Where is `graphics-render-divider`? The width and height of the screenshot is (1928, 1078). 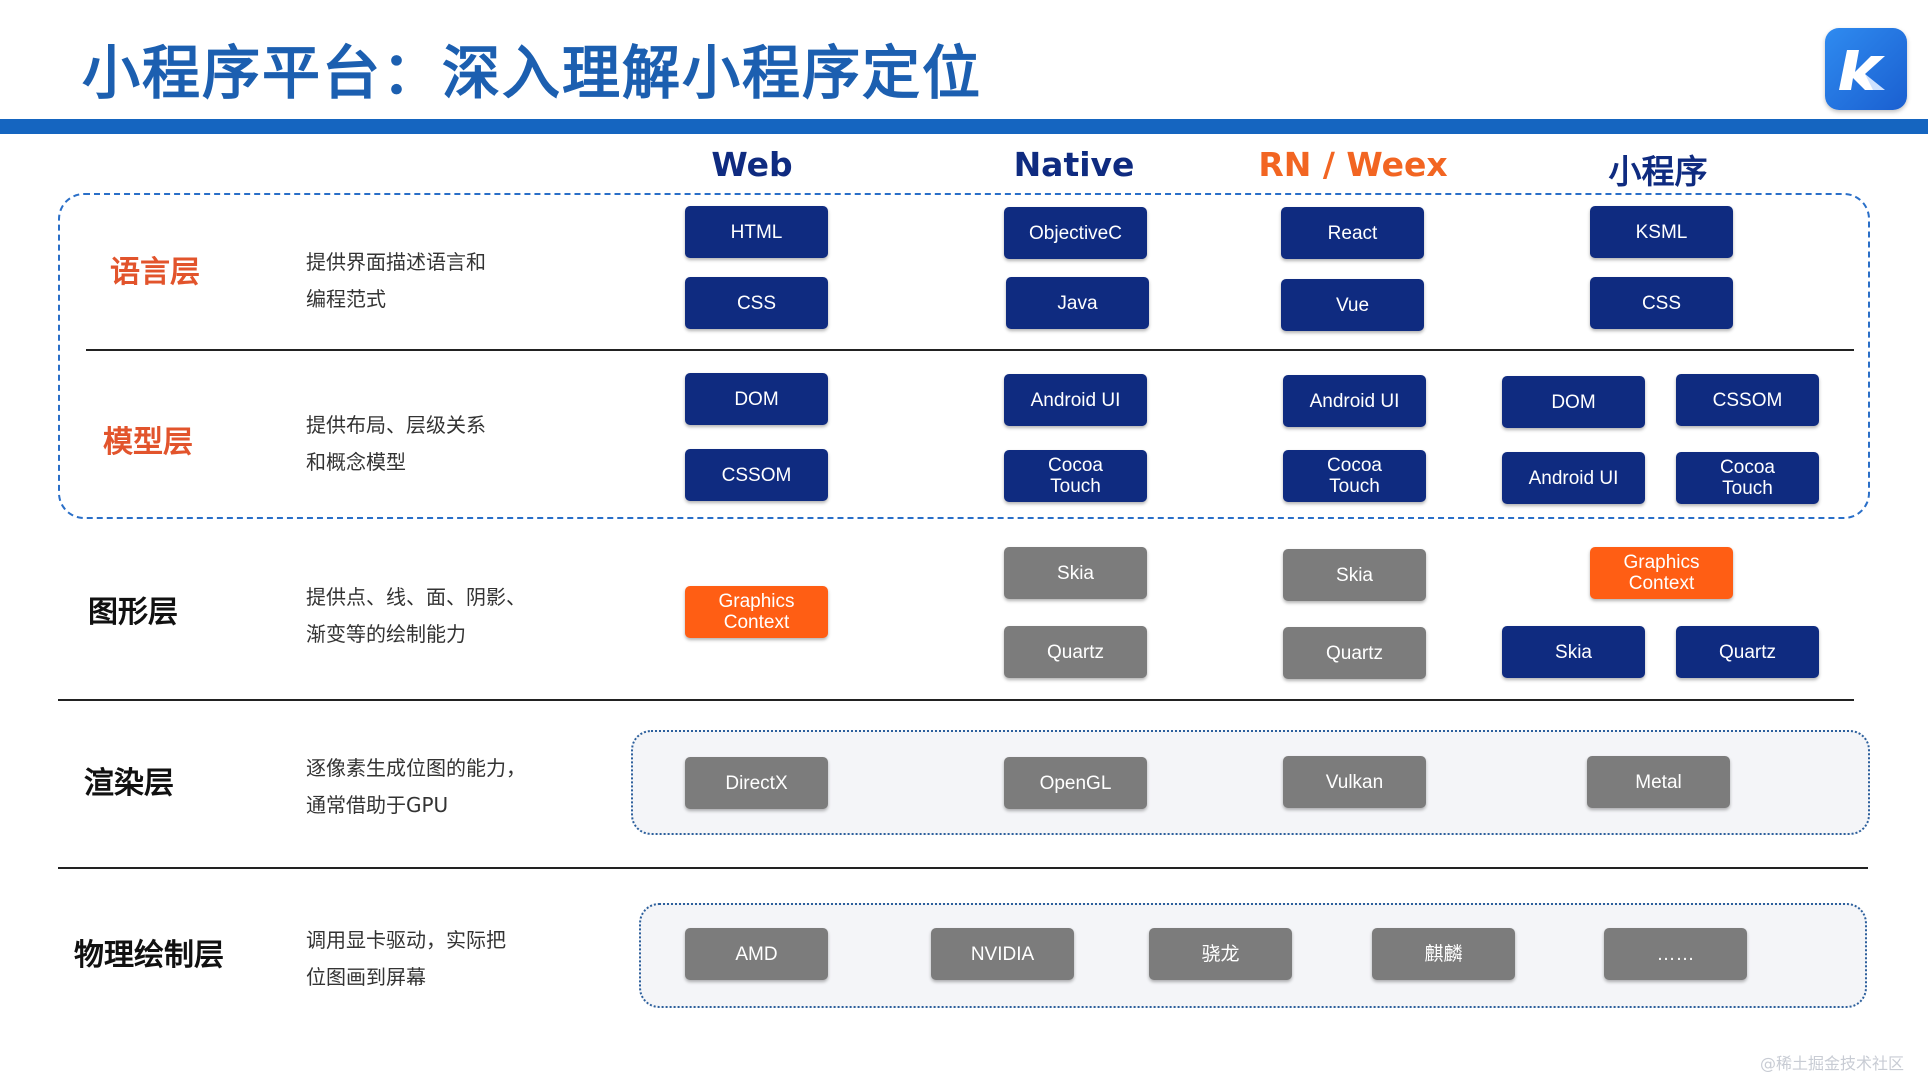
graphics-render-divider is located at coordinates (956, 700).